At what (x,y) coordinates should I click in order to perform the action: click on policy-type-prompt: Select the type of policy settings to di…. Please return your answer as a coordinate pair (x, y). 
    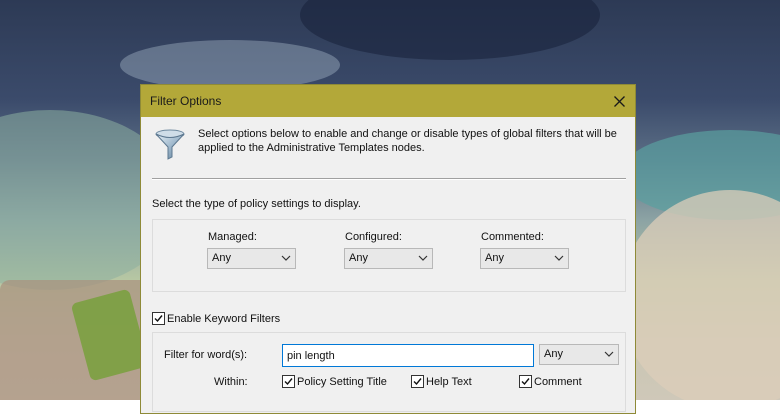
    Looking at the image, I should click on (256, 204).